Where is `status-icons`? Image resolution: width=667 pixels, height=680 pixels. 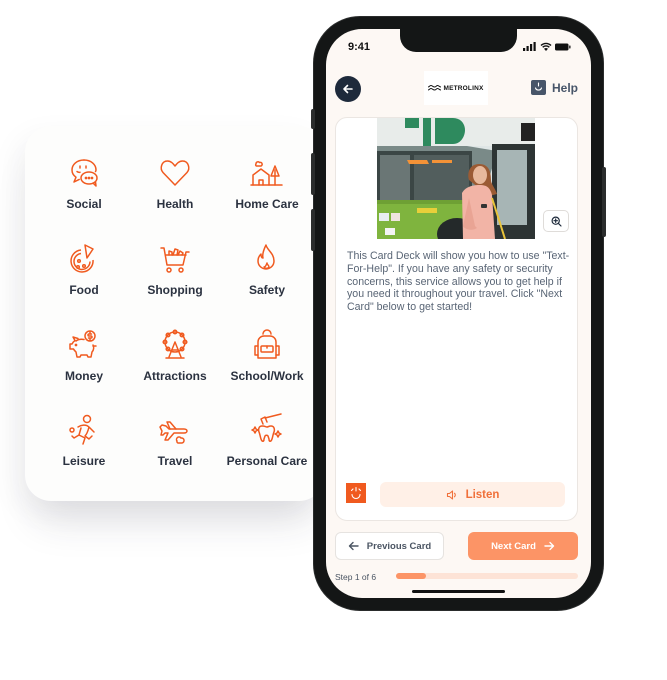 status-icons is located at coordinates (547, 46).